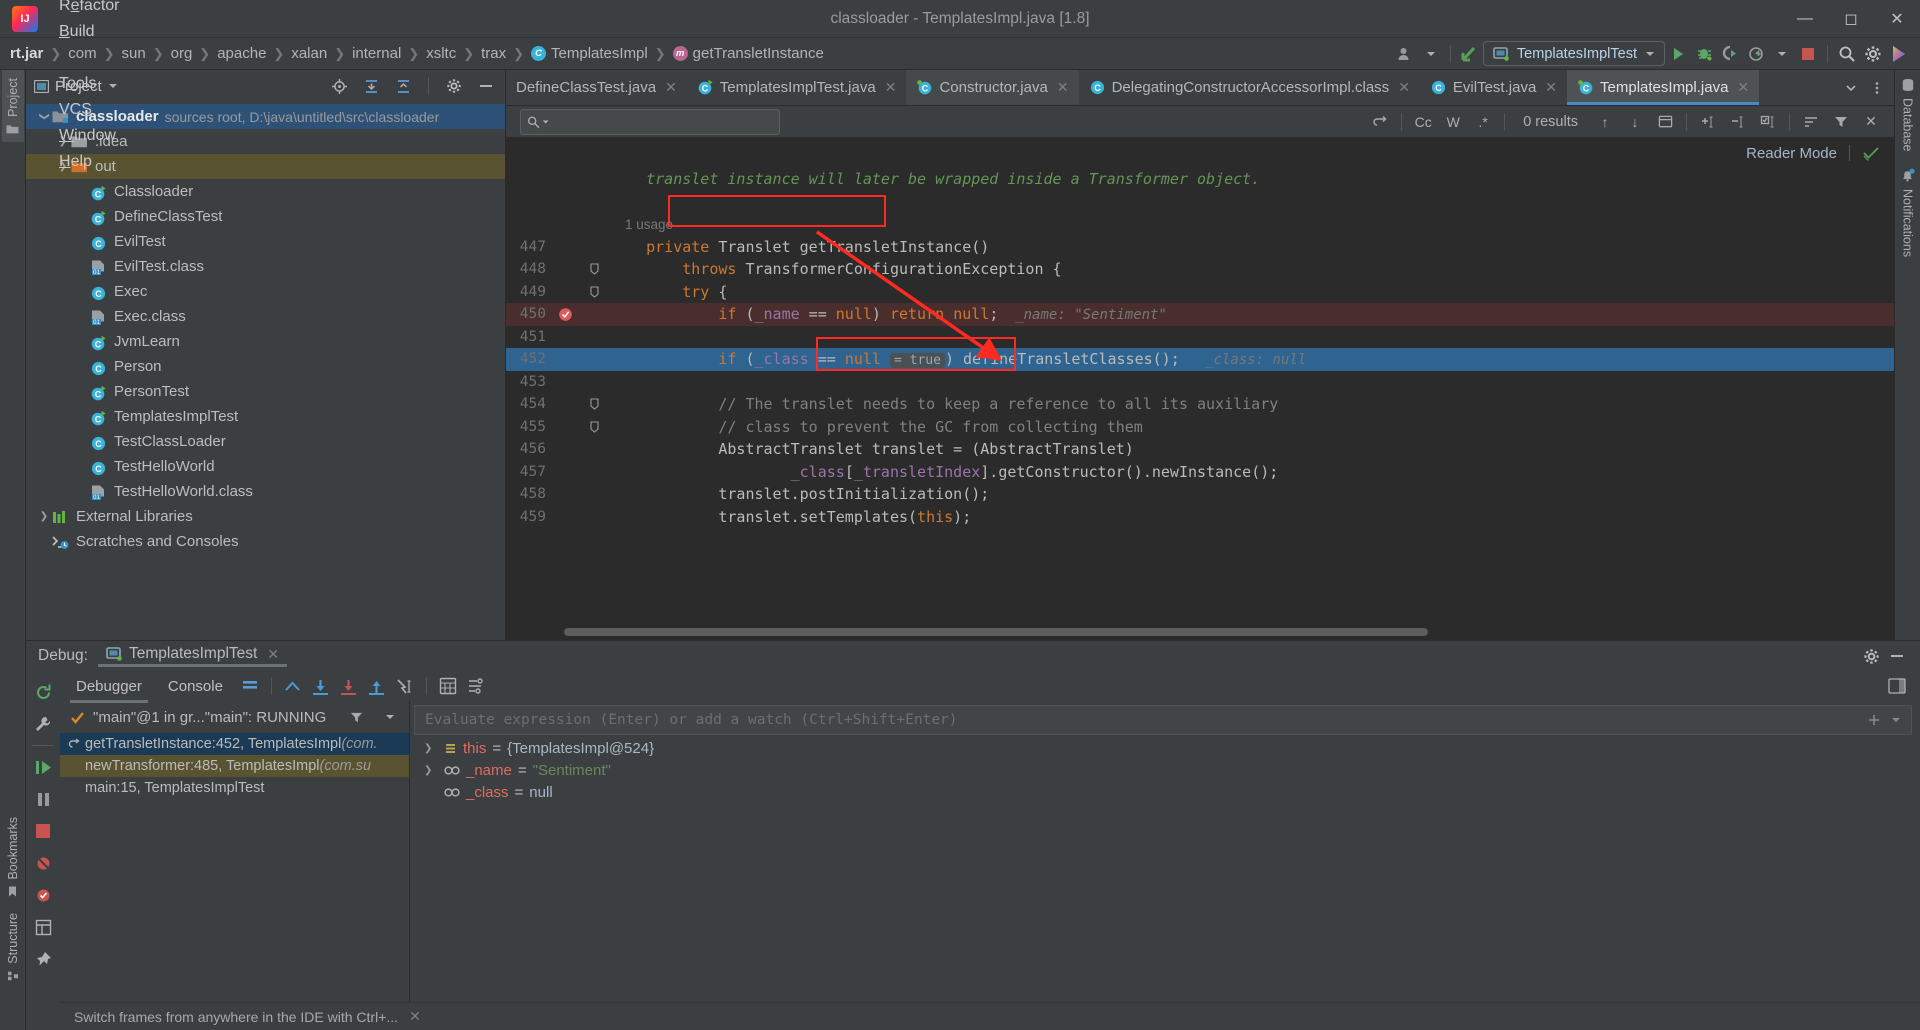  Describe the element at coordinates (265, 216) in the screenshot. I see `tree-node: C DefineClassTest` at that location.